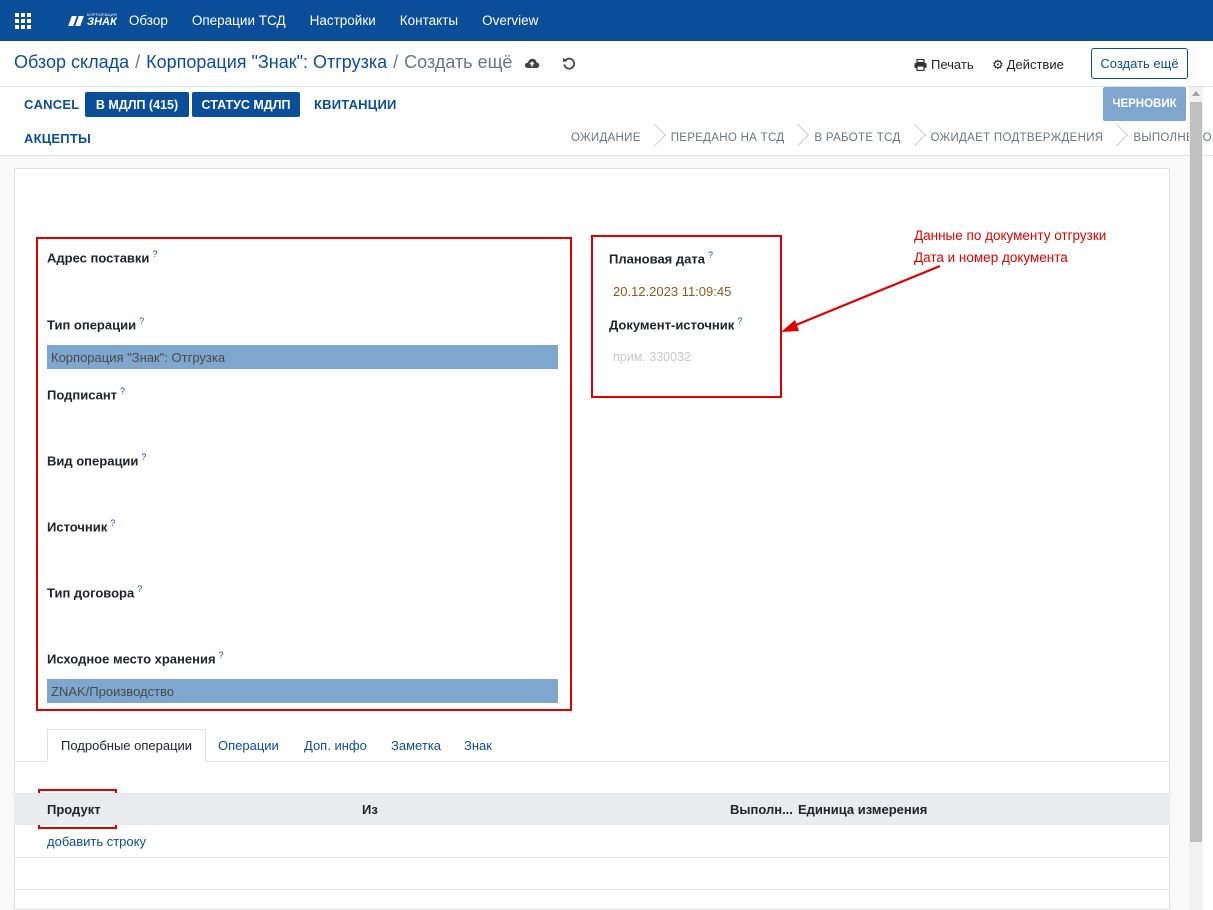  Describe the element at coordinates (952, 64) in the screenshot. I see `print-label: Печать` at that location.